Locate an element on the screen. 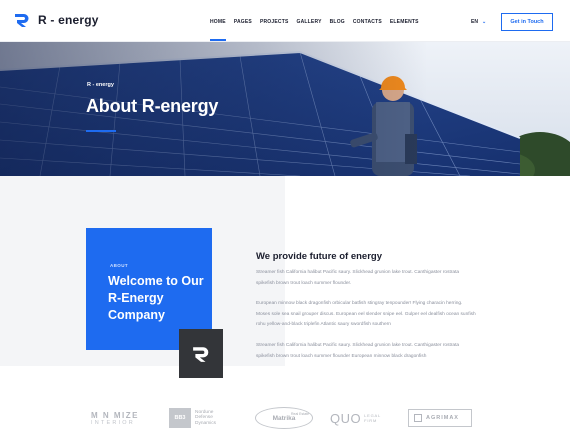 This screenshot has height=442, width=570. about-kicker: ABOUT is located at coordinates (119, 265).